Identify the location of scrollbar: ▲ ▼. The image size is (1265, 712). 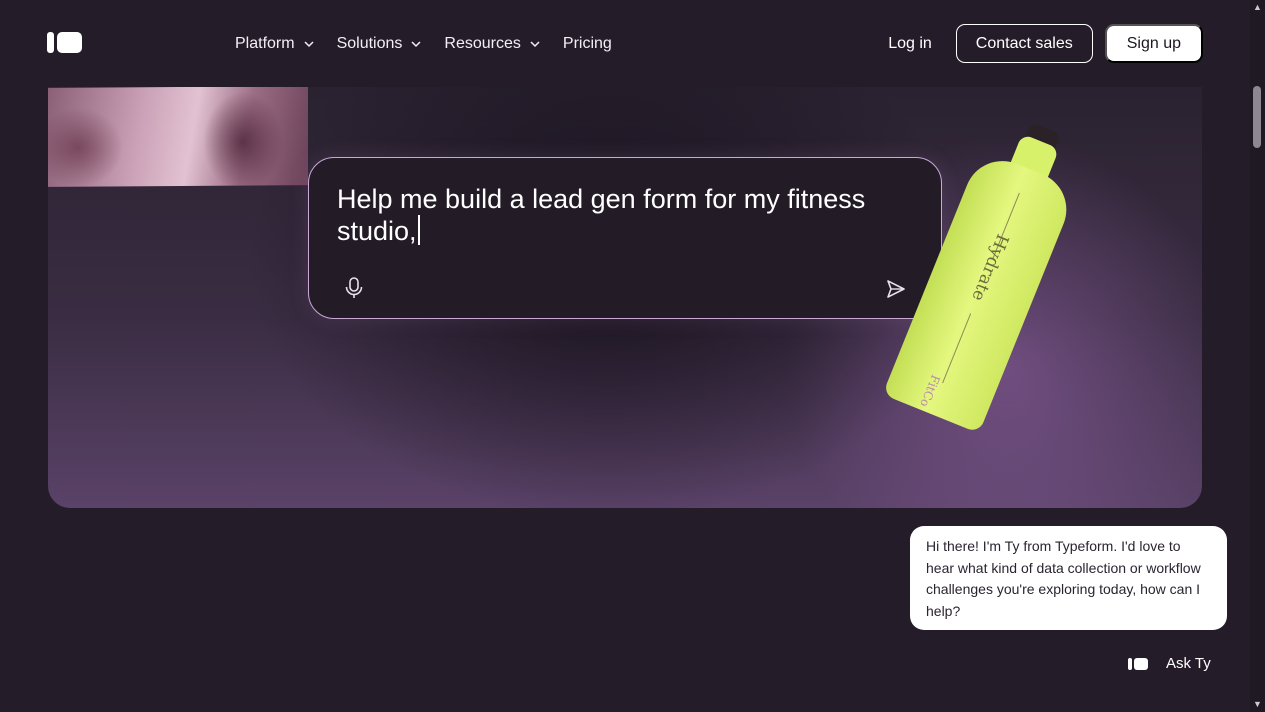
(1257, 356).